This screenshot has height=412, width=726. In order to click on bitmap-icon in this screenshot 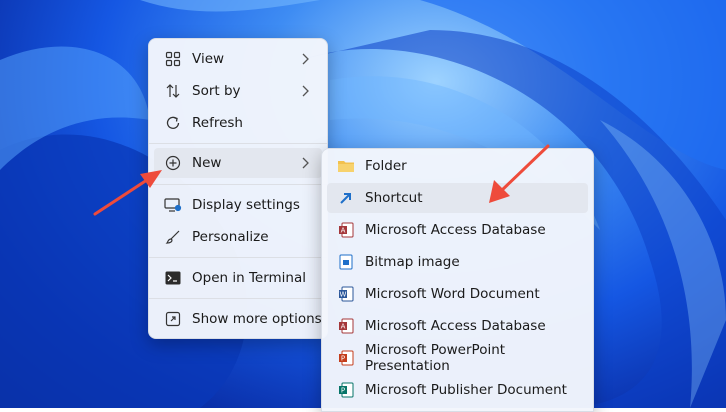, I will do `click(346, 262)`.